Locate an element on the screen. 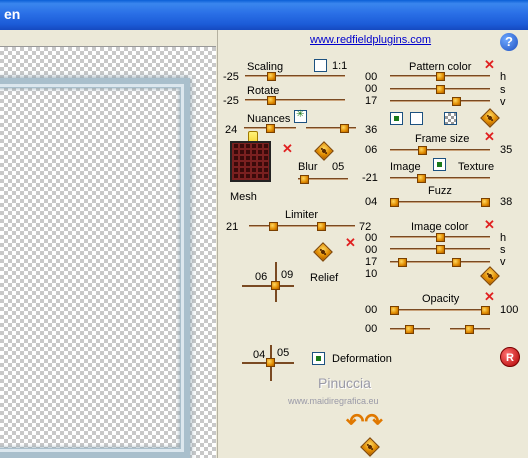 Image resolution: width=528 pixels, height=458 pixels. frame-size-title: Frame size is located at coordinates (442, 139).